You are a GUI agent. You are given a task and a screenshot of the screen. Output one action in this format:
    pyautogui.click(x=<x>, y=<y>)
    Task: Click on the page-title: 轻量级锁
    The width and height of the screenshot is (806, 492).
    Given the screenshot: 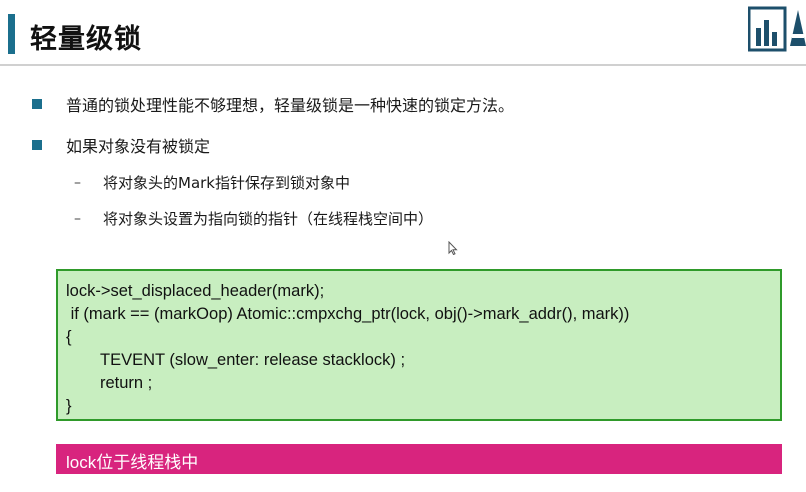 What is the action you would take?
    pyautogui.click(x=86, y=39)
    